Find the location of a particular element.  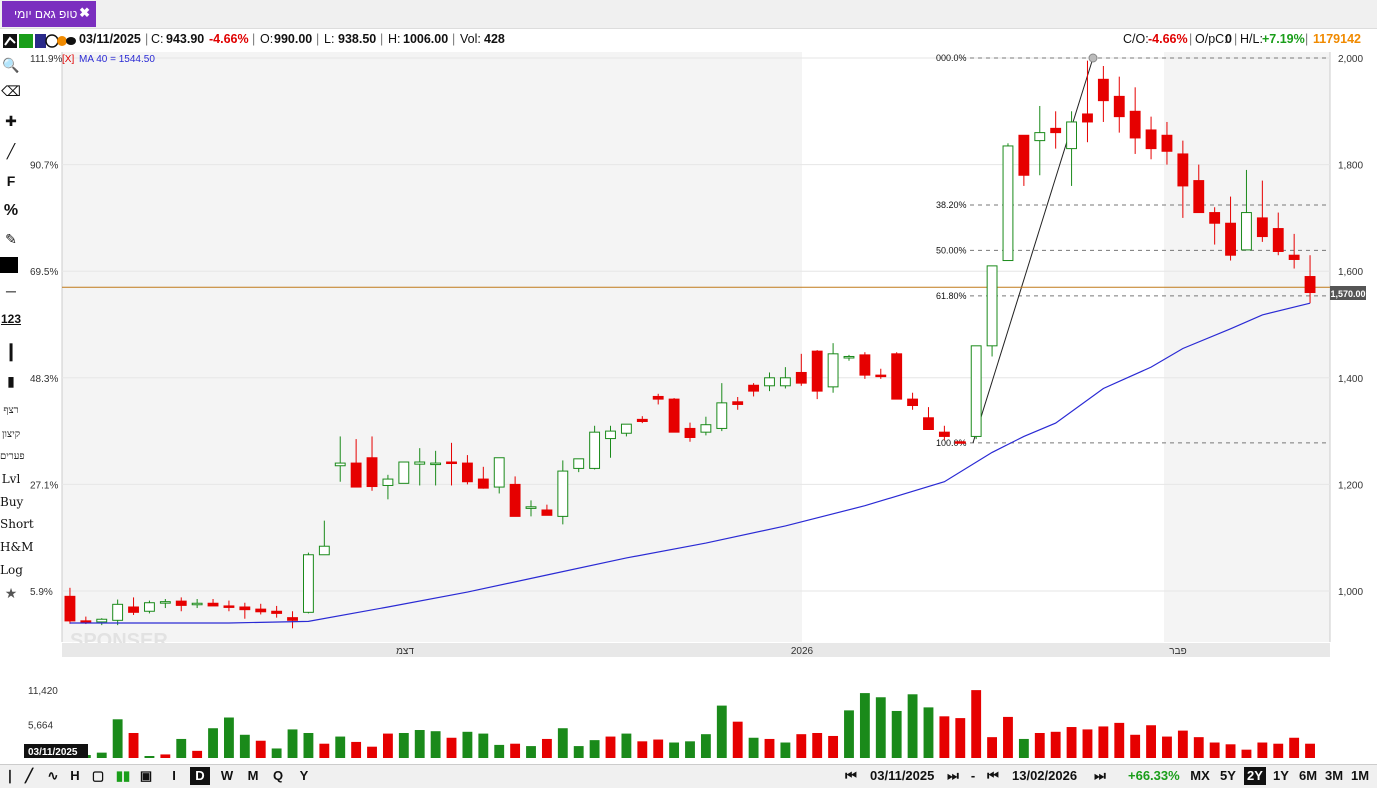

interval-w: W is located at coordinates (227, 776).